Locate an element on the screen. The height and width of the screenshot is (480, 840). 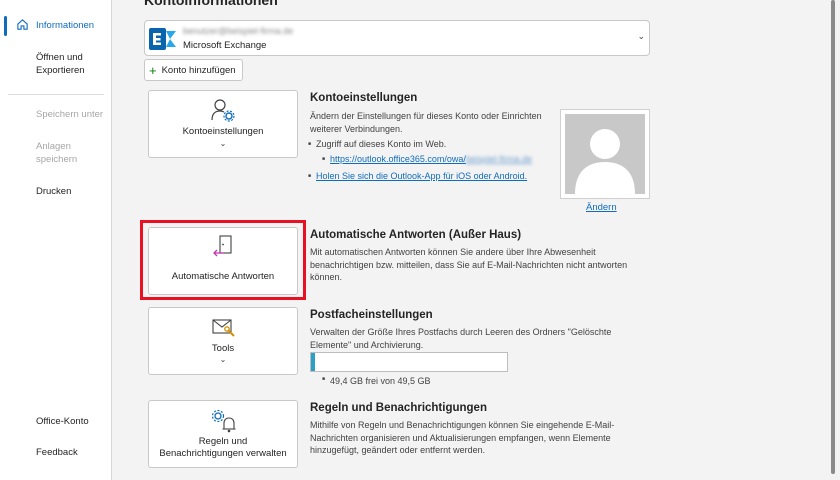
mailbox-tools-button: Tools ⌄ is located at coordinates (223, 341).